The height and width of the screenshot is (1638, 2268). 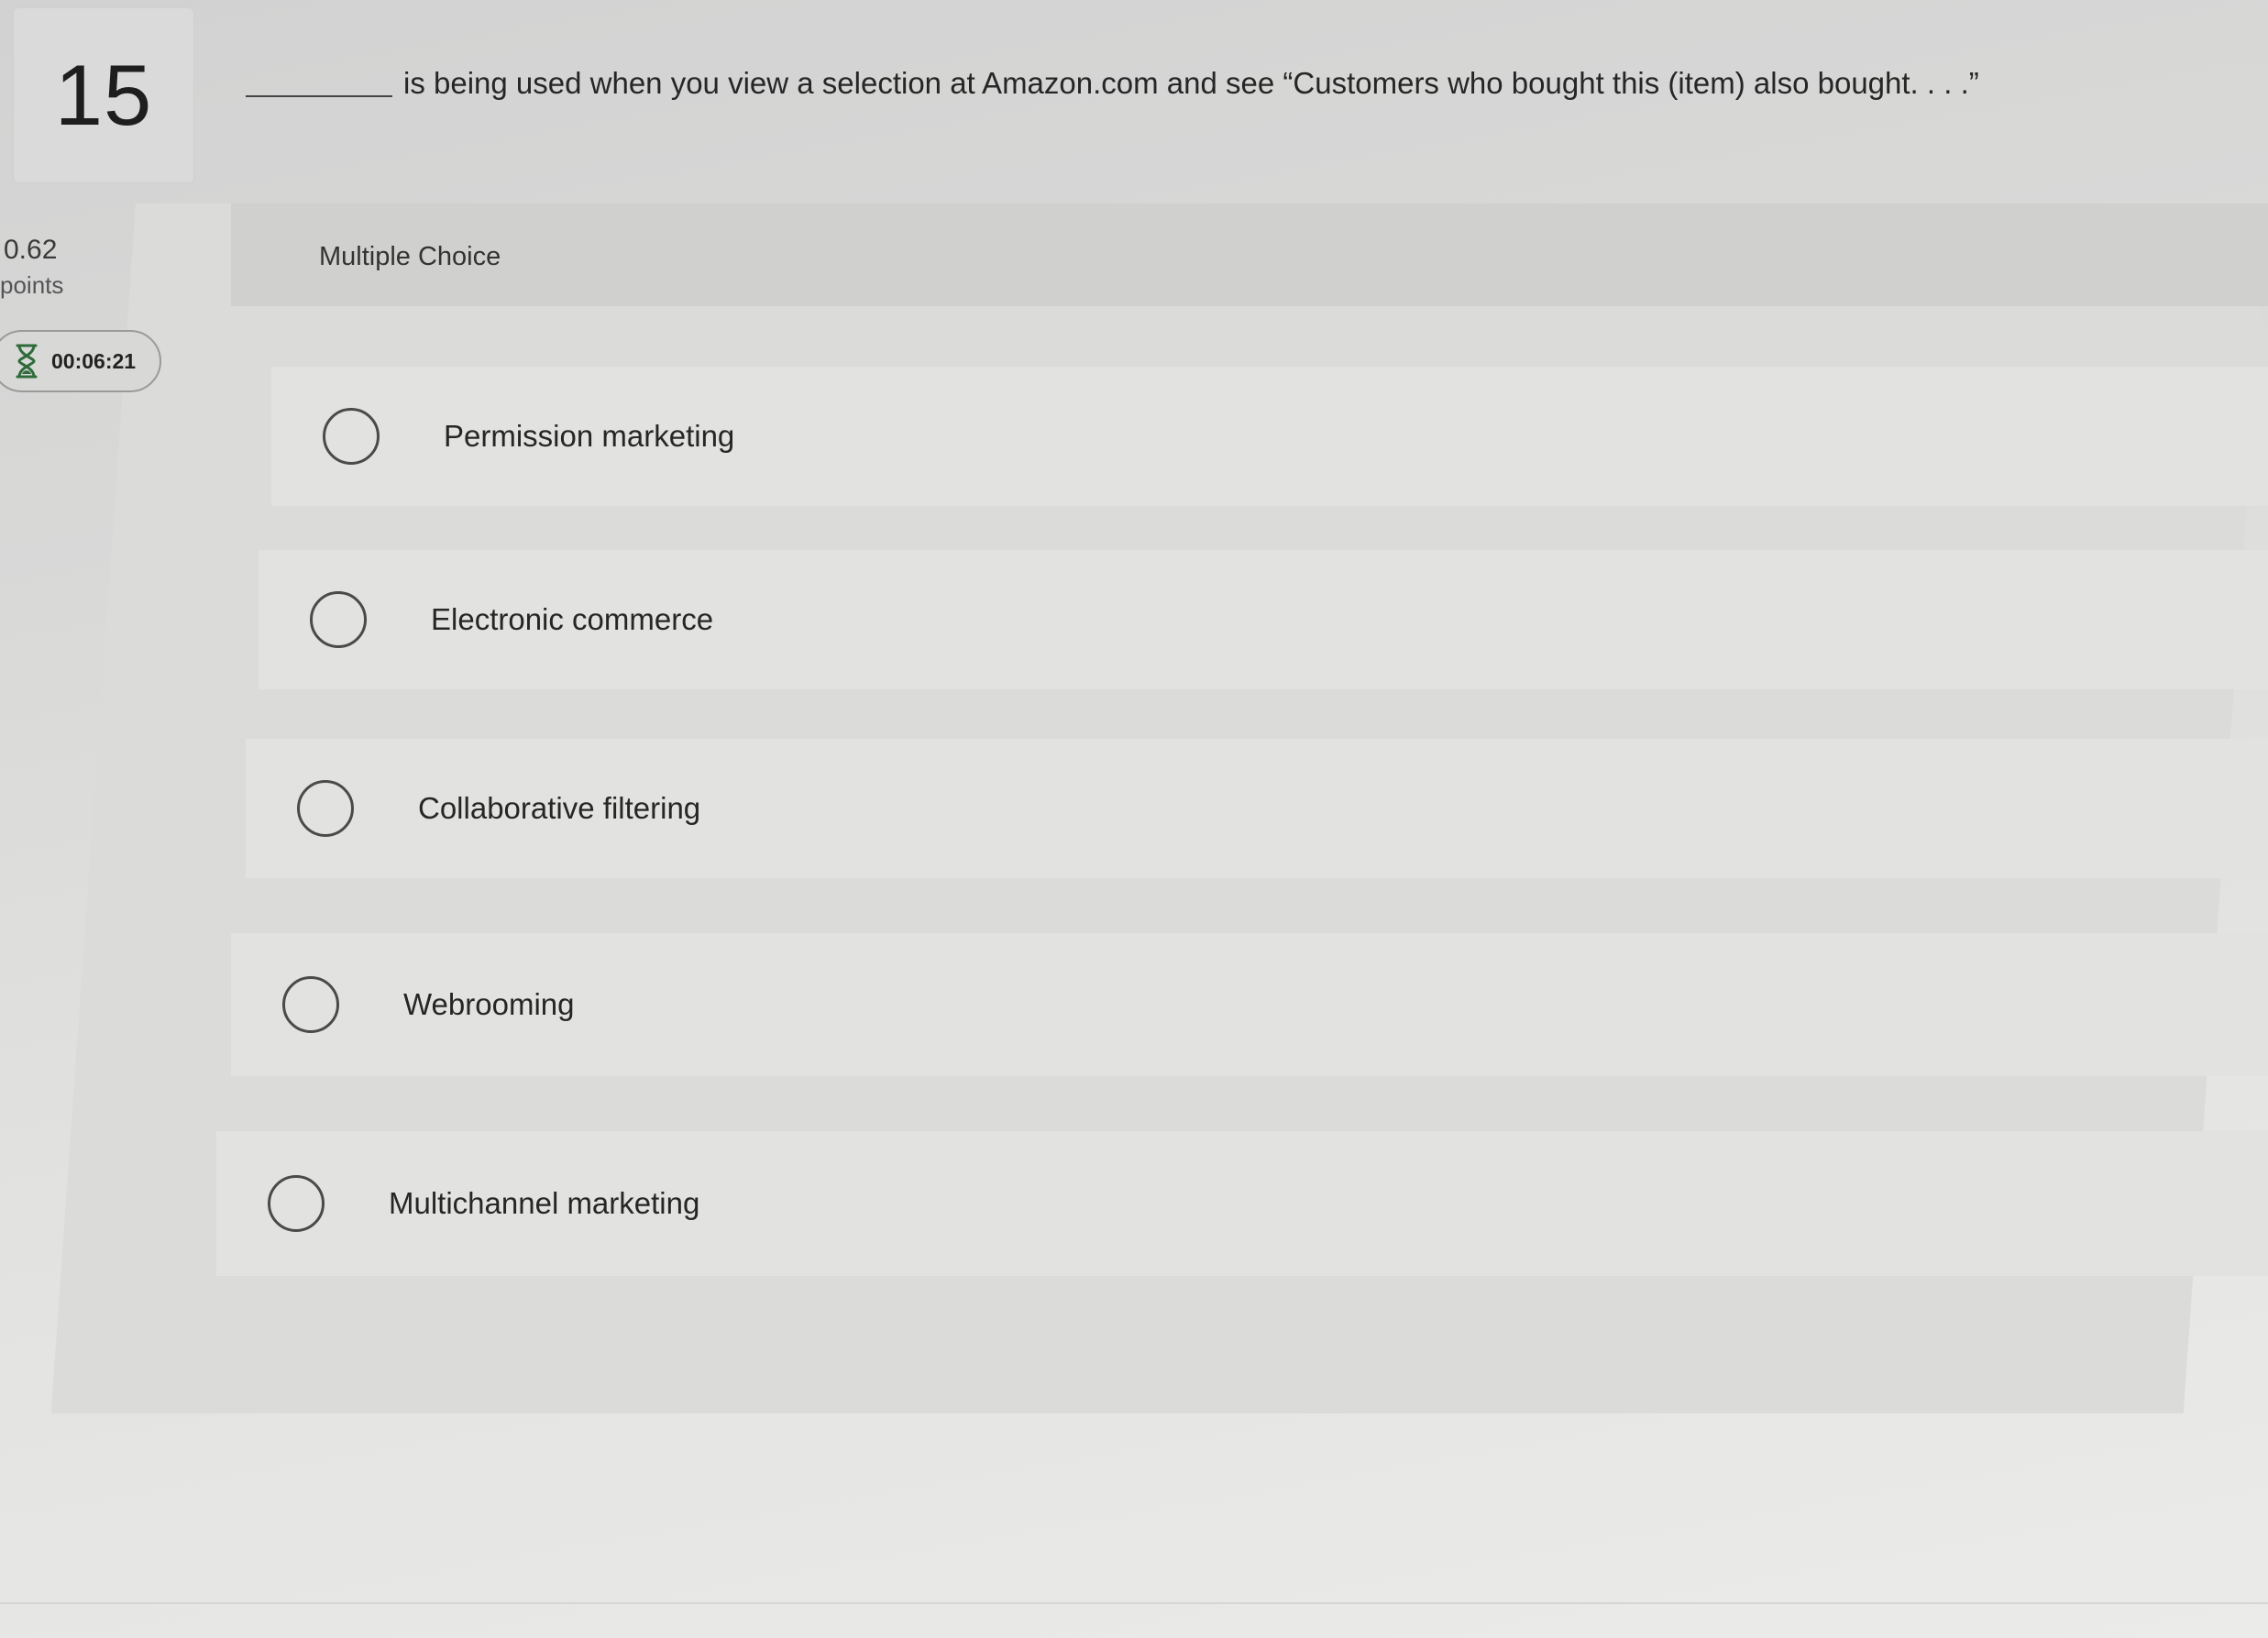 I want to click on answer-option-label: Electronic commerce, so click(x=572, y=619).